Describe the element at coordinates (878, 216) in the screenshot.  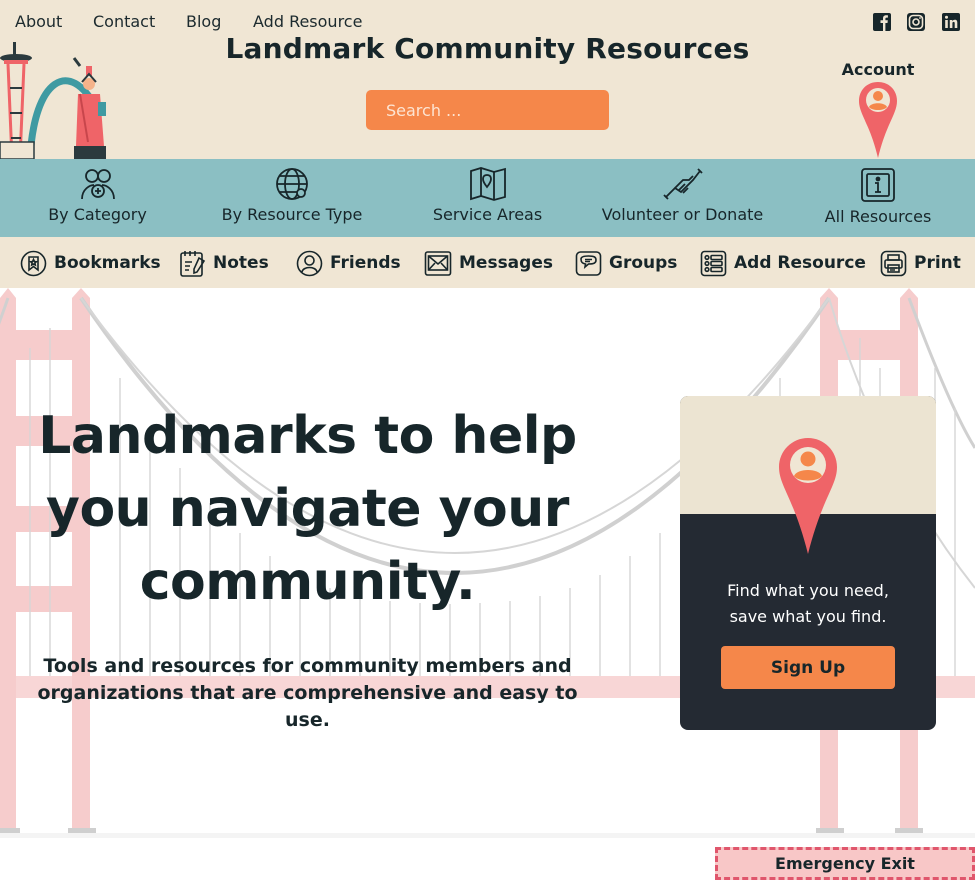
I see `nav-all-resources-label: All Resources` at that location.